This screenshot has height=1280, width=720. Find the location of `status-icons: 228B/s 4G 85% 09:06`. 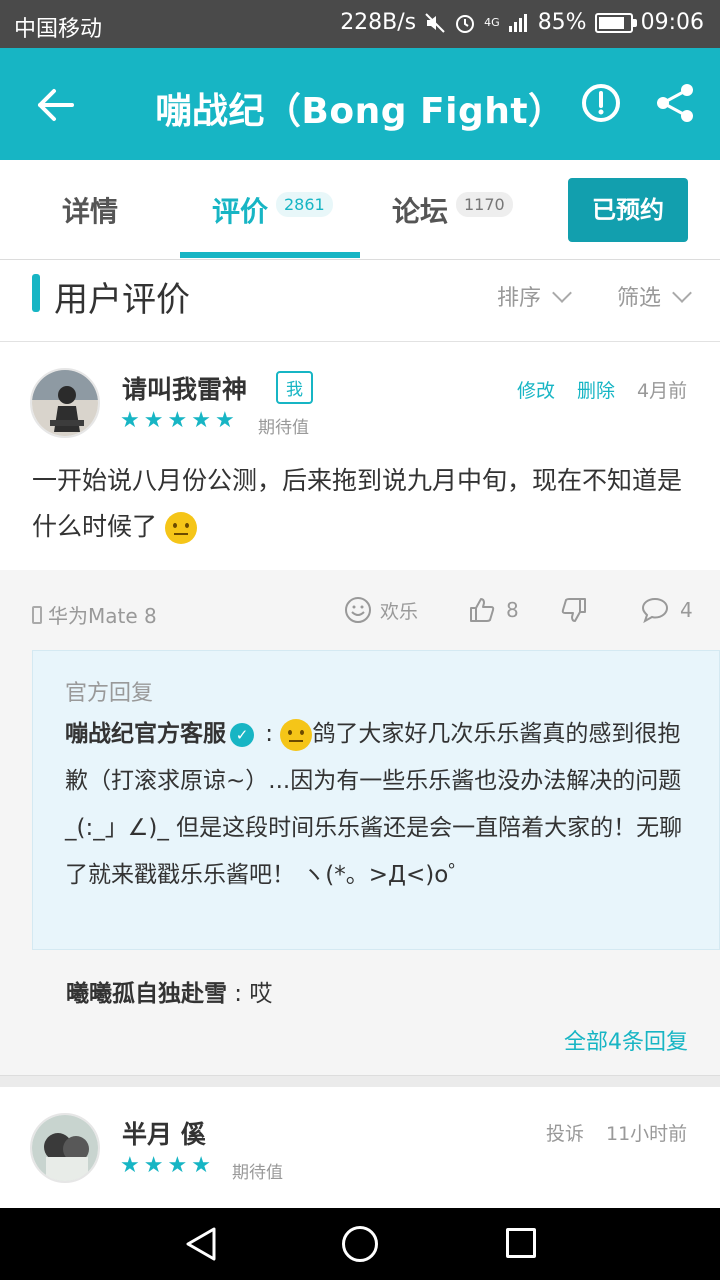

status-icons: 228B/s 4G 85% 09:06 is located at coordinates (522, 22).